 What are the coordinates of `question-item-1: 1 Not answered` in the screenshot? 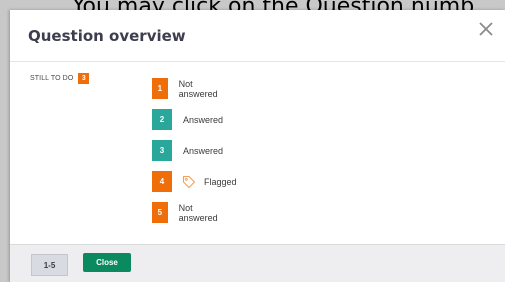 It's located at (187, 88).